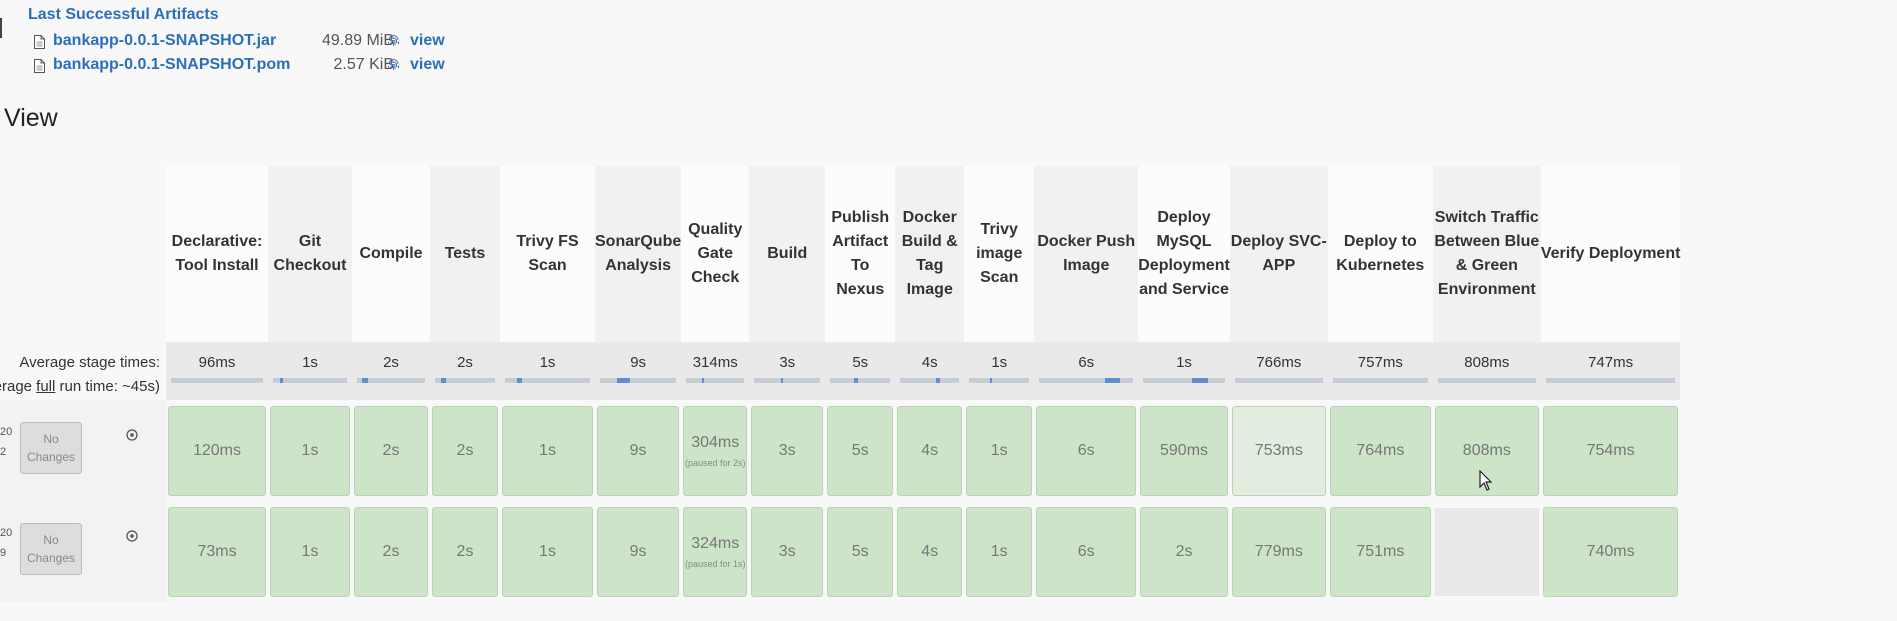 The width and height of the screenshot is (1897, 621). Describe the element at coordinates (1486, 371) in the screenshot. I see `average-stage-time: 808ms` at that location.